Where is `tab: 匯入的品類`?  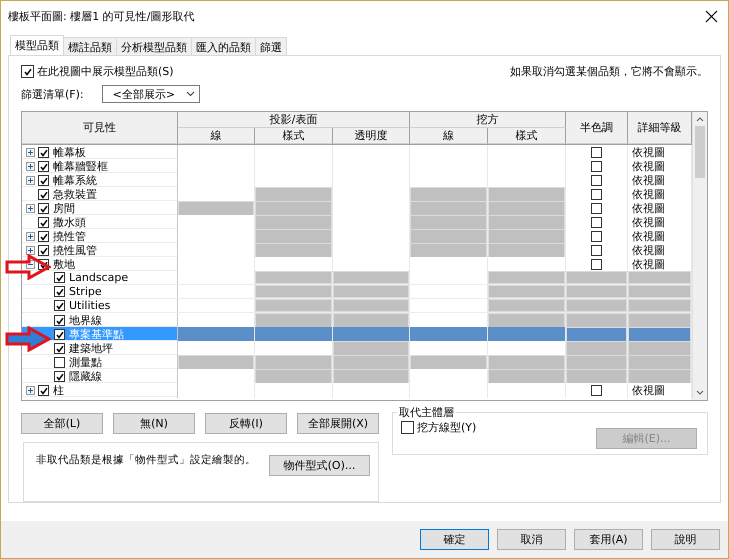 tab: 匯入的品類 is located at coordinates (223, 46).